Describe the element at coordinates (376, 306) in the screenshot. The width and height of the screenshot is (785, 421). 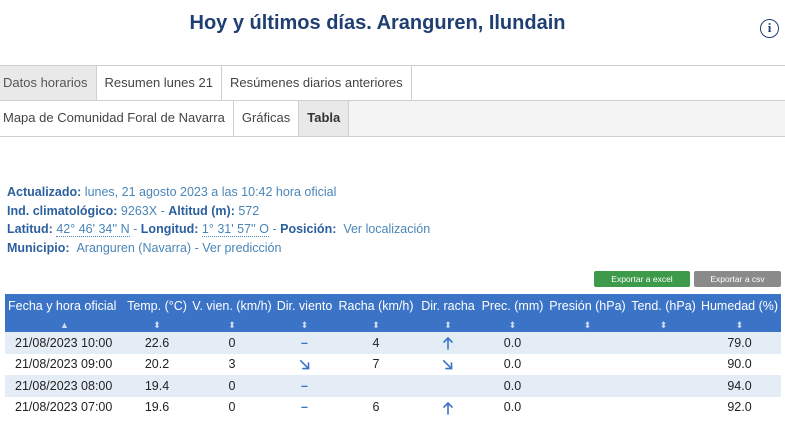
I see `col-racha: Racha (km/h)` at that location.